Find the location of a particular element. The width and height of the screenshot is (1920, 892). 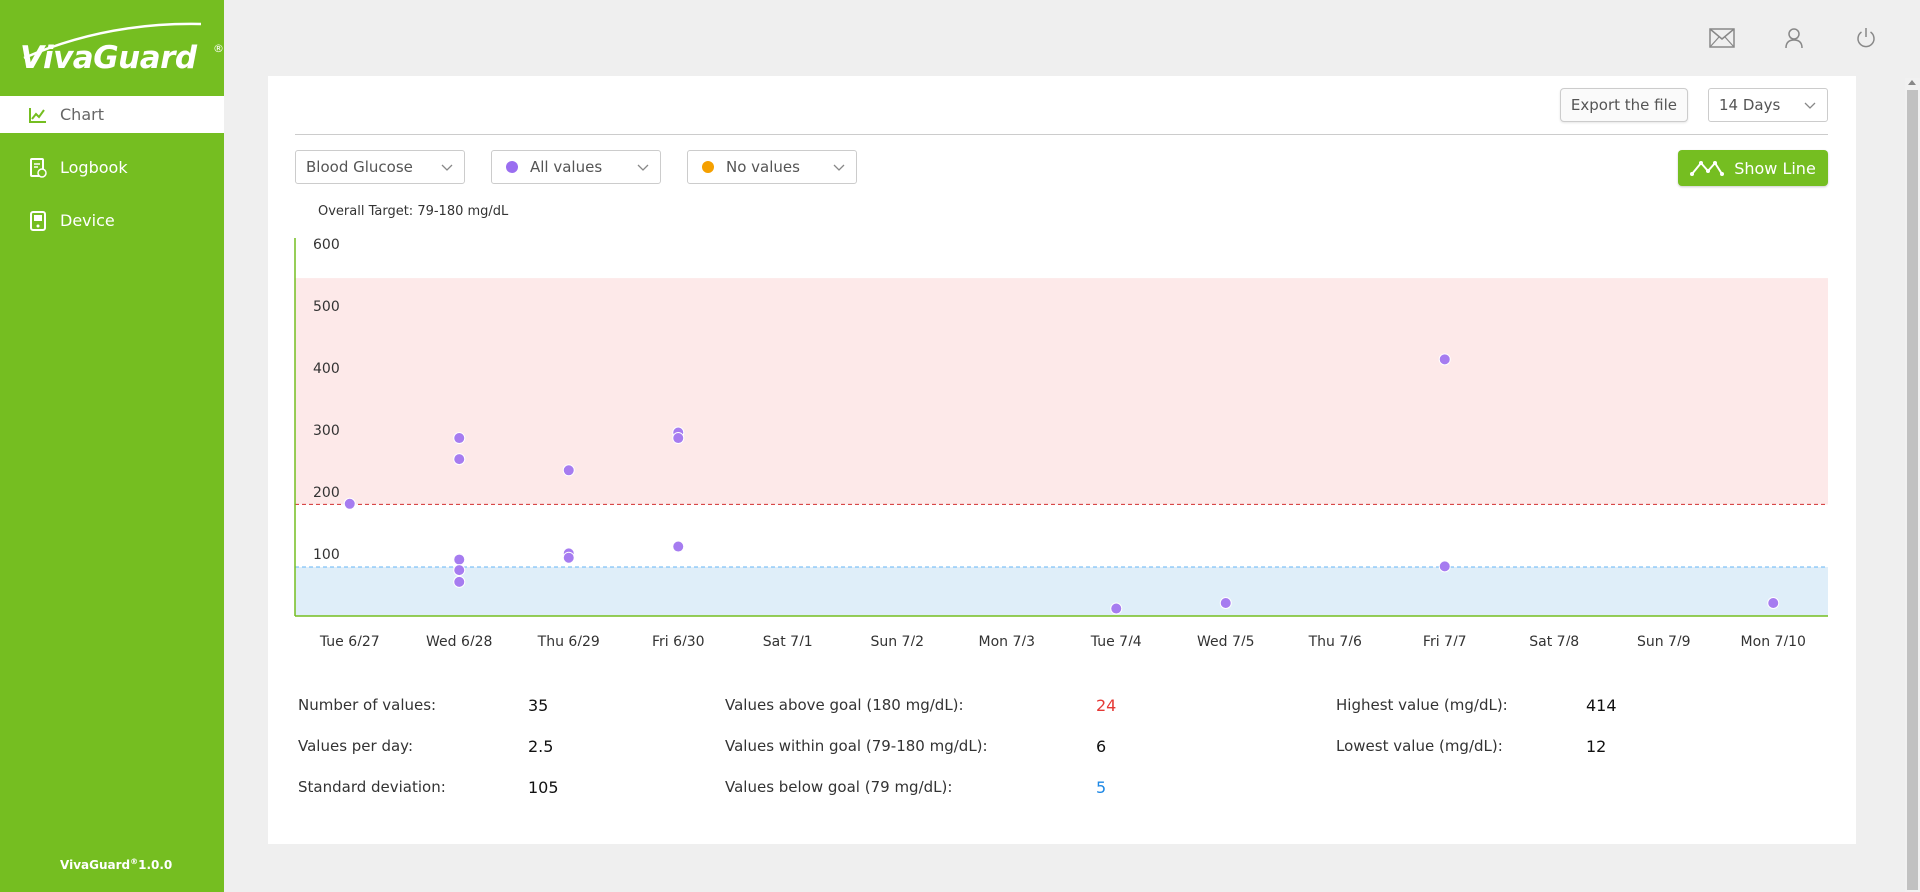

count-label: Number of values: is located at coordinates (367, 705).